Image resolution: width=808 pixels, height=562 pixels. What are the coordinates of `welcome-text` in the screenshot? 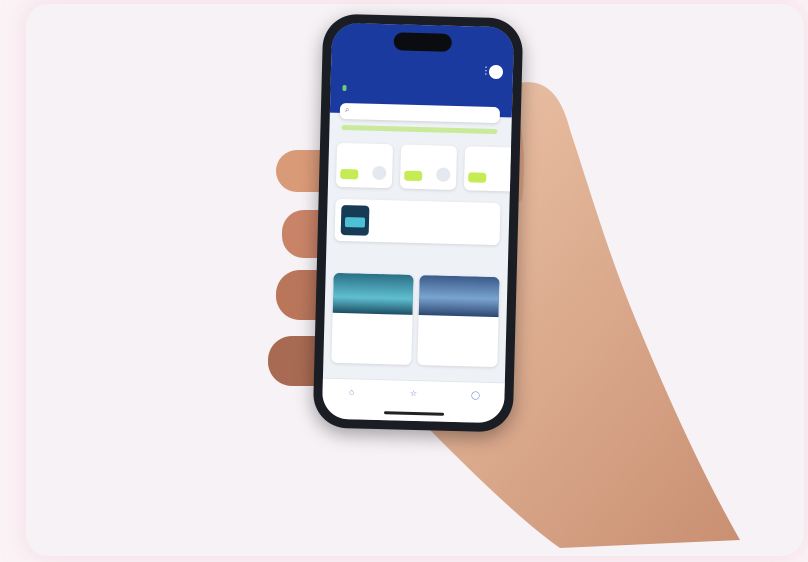 It's located at (344, 88).